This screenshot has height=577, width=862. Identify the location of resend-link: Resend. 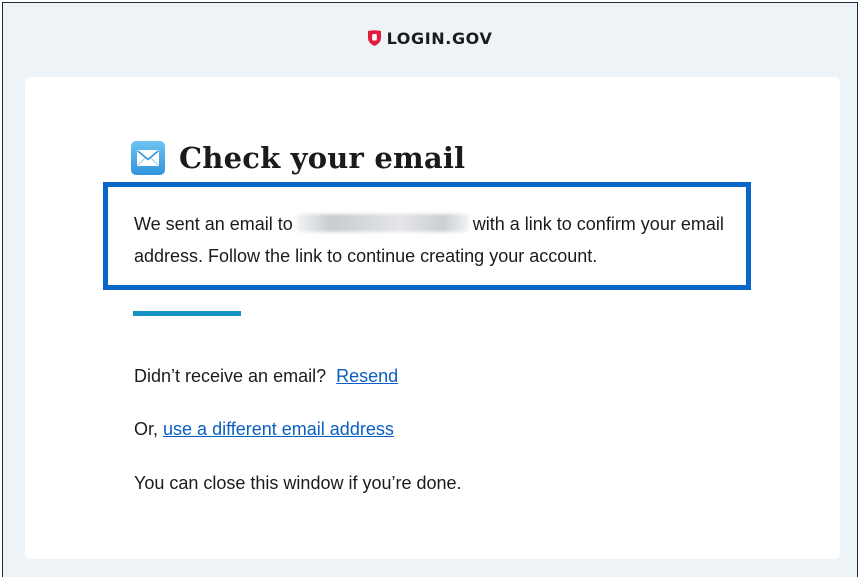
(367, 376).